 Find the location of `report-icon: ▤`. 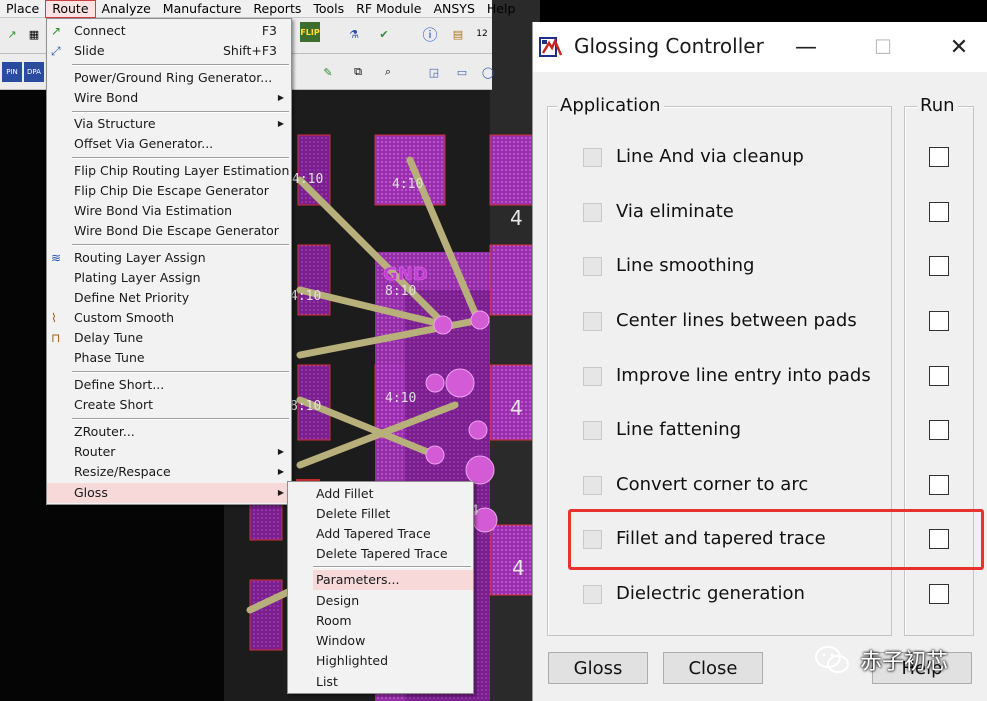

report-icon: ▤ is located at coordinates (458, 34).